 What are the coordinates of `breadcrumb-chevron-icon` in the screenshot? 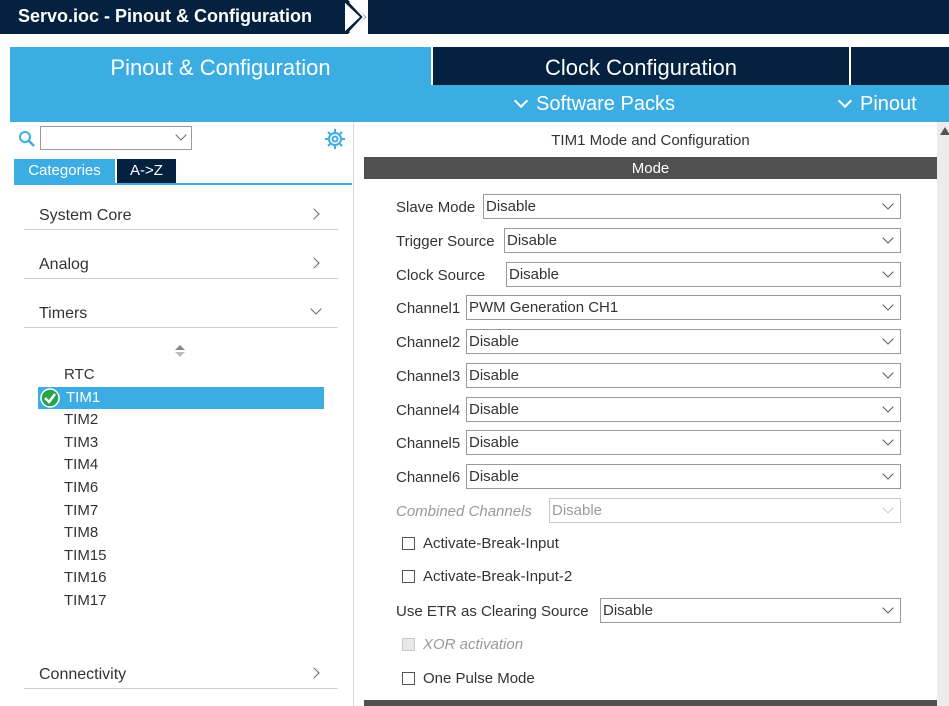 It's located at (354, 17).